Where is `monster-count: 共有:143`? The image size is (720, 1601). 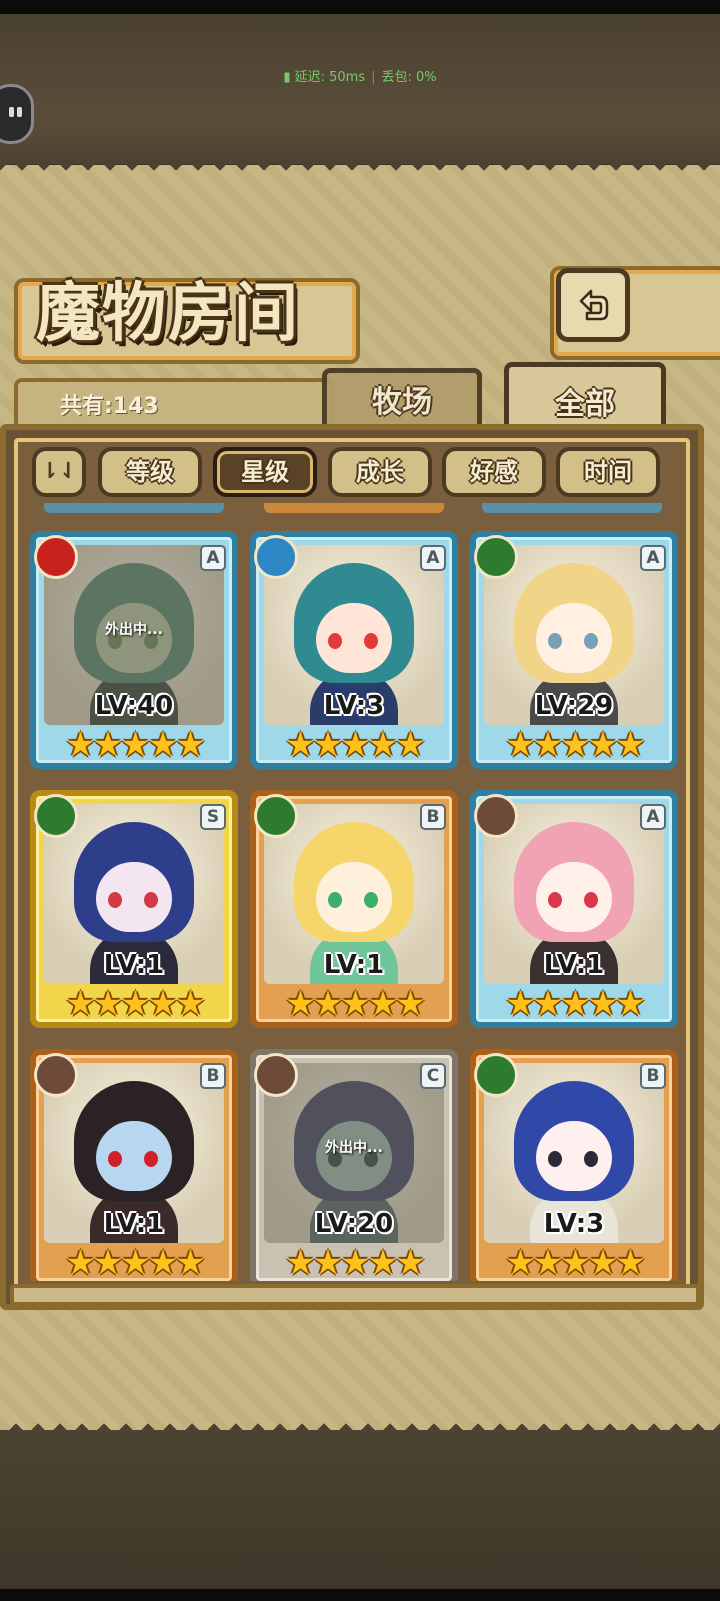
monster-count: 共有:143 is located at coordinates (109, 406).